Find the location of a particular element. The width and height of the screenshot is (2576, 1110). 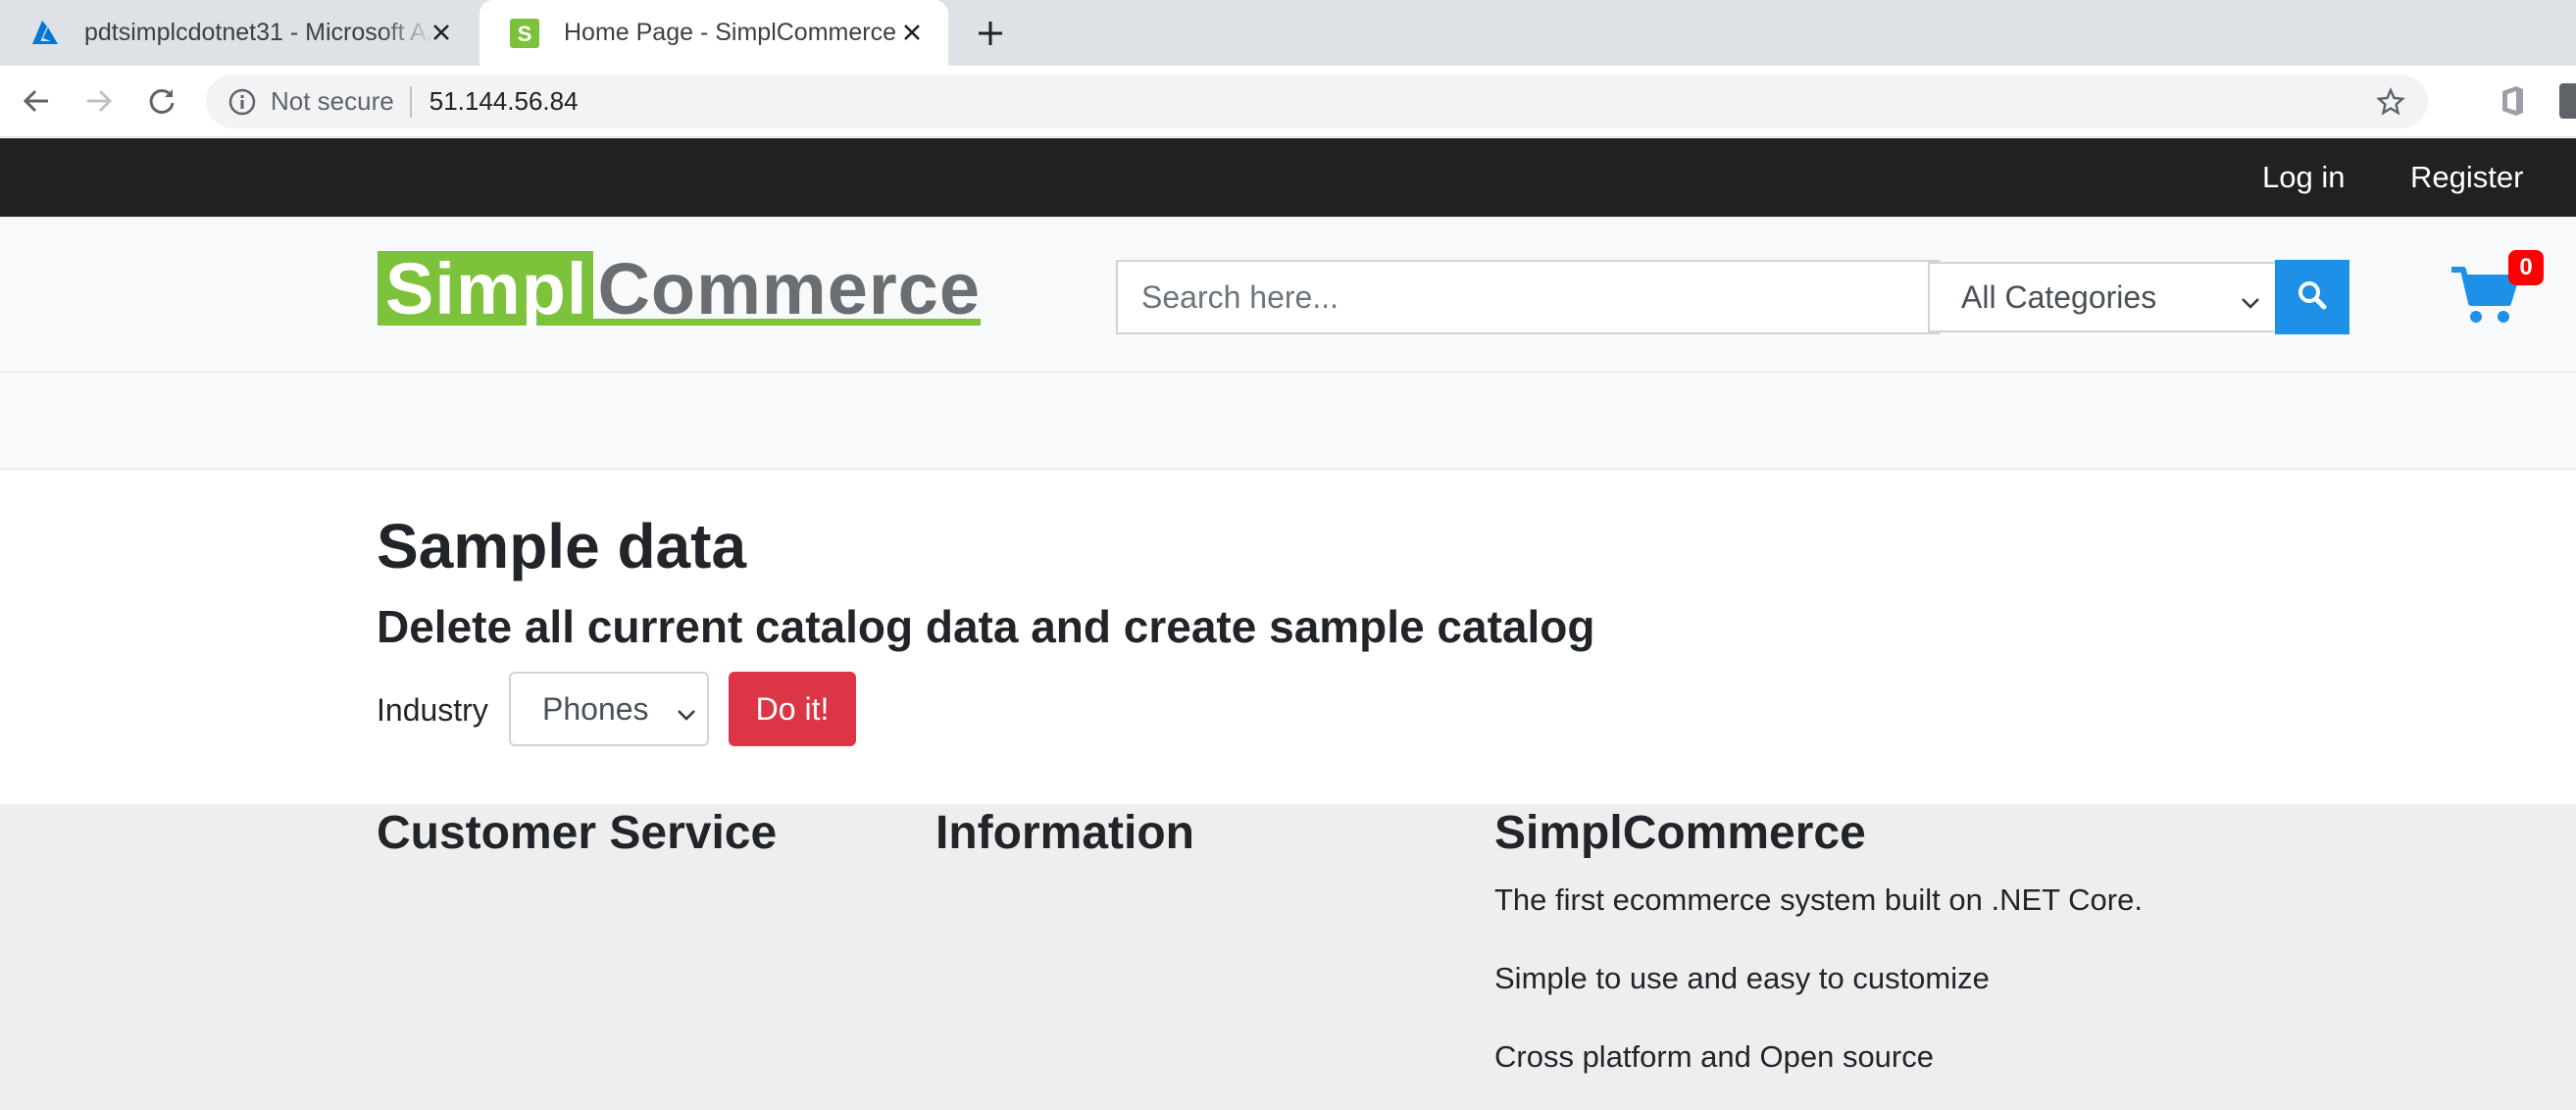

url-text: 51.144.56.84 is located at coordinates (504, 101).